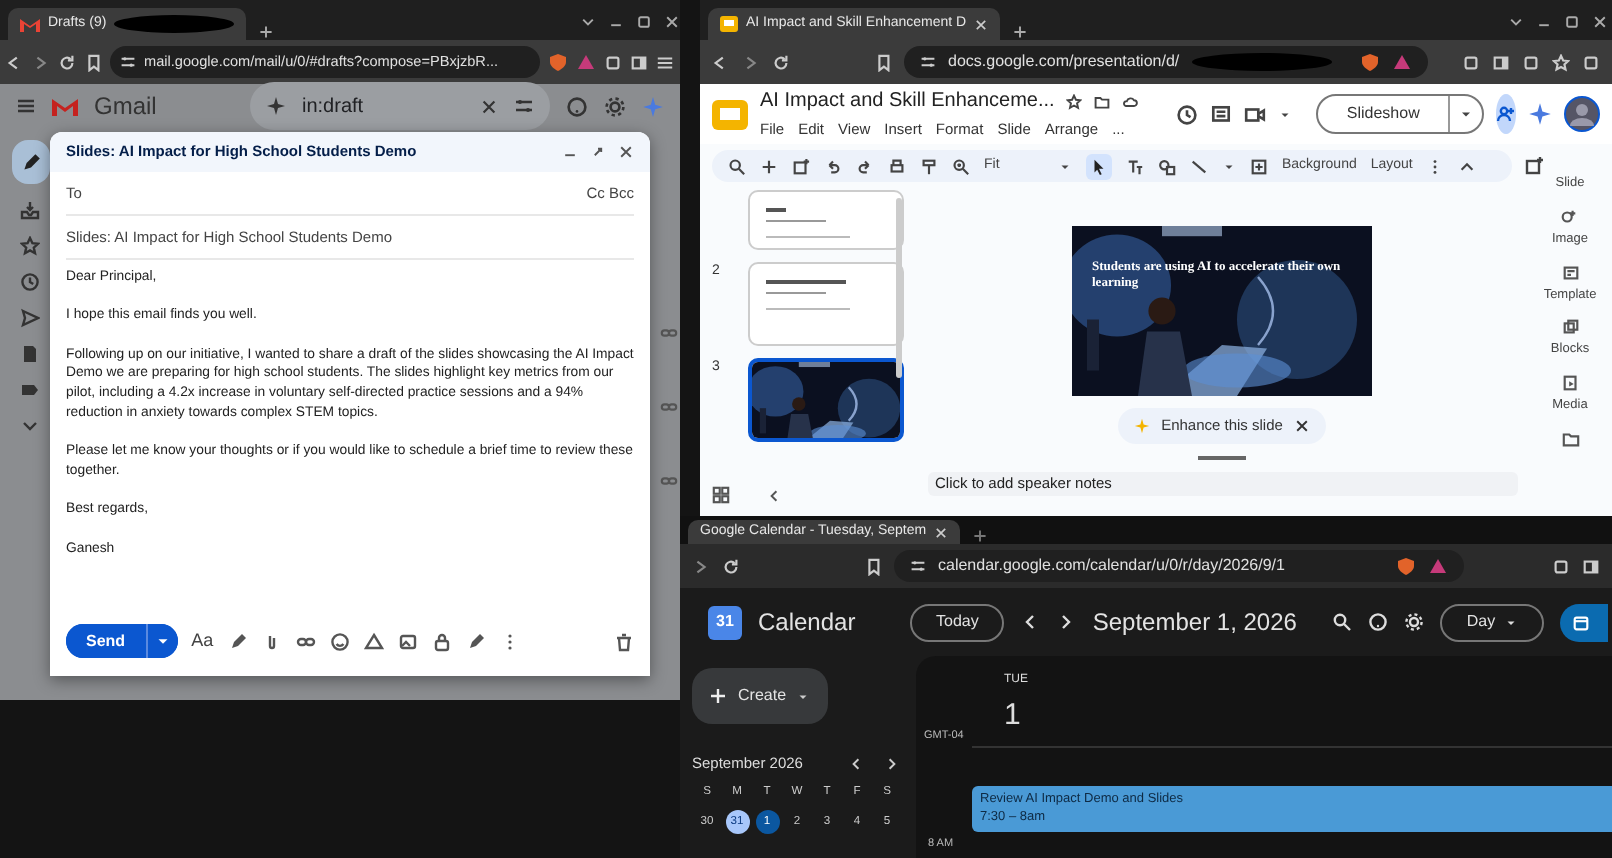  I want to click on address-bar: docs.google.com/presentation/d/, so click(1166, 62).